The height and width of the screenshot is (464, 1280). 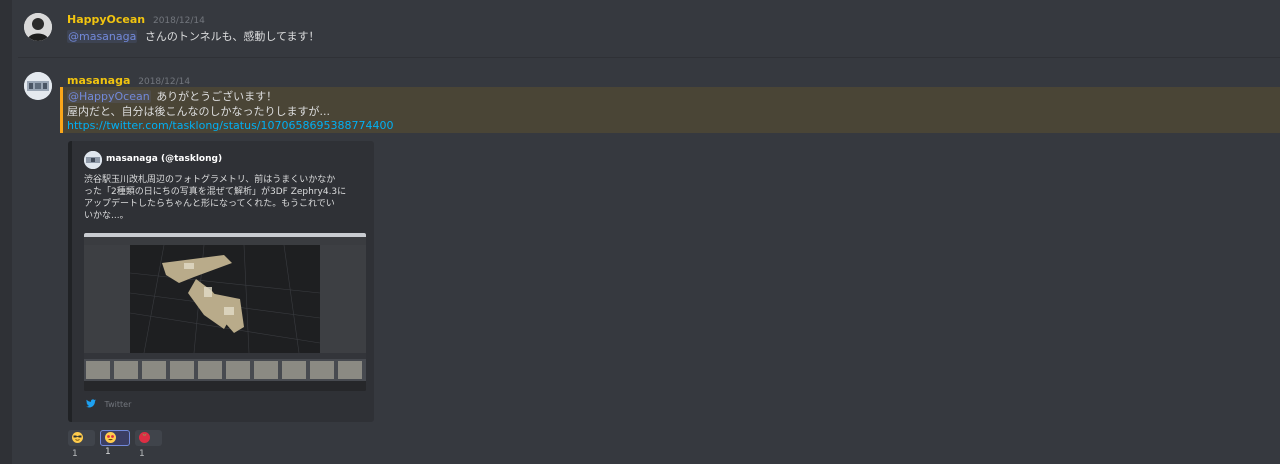 I want to click on message-text: さんのトンネルも、感動してます！, so click(x=232, y=36).